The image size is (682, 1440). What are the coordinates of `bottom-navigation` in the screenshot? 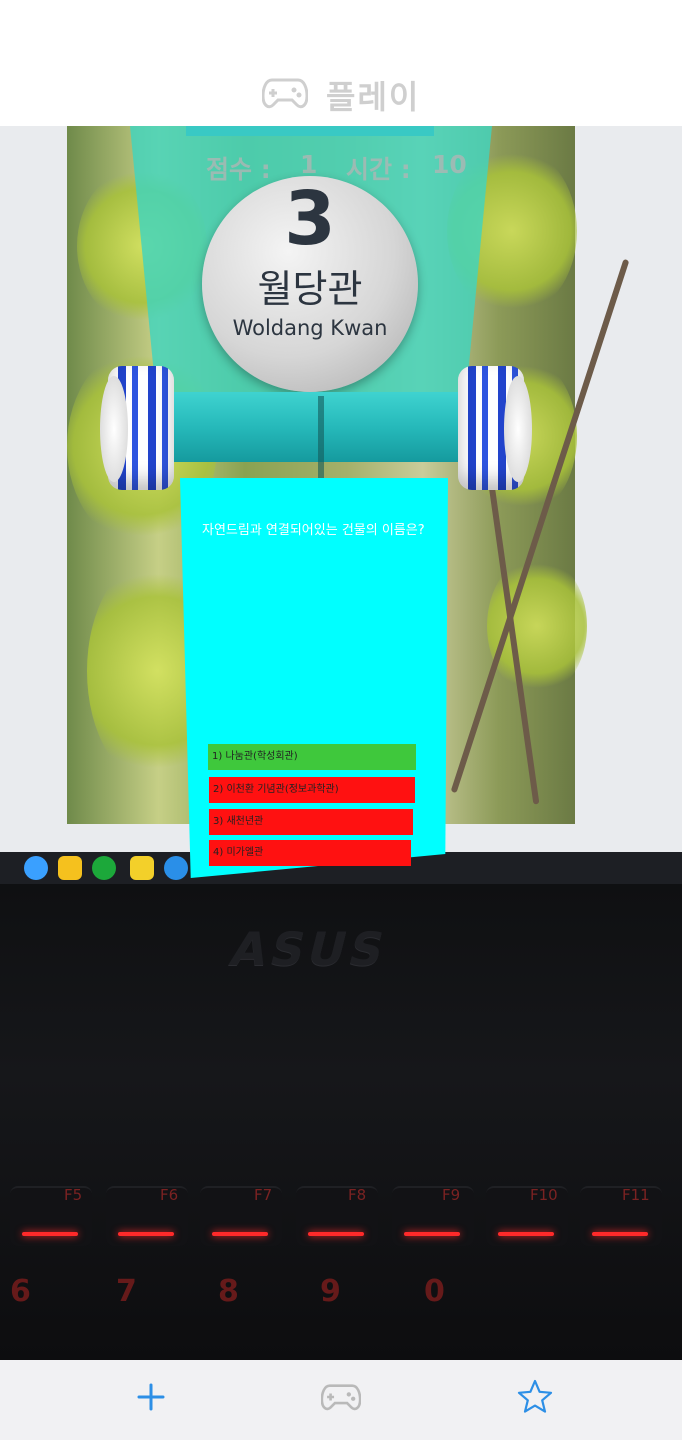 It's located at (341, 1400).